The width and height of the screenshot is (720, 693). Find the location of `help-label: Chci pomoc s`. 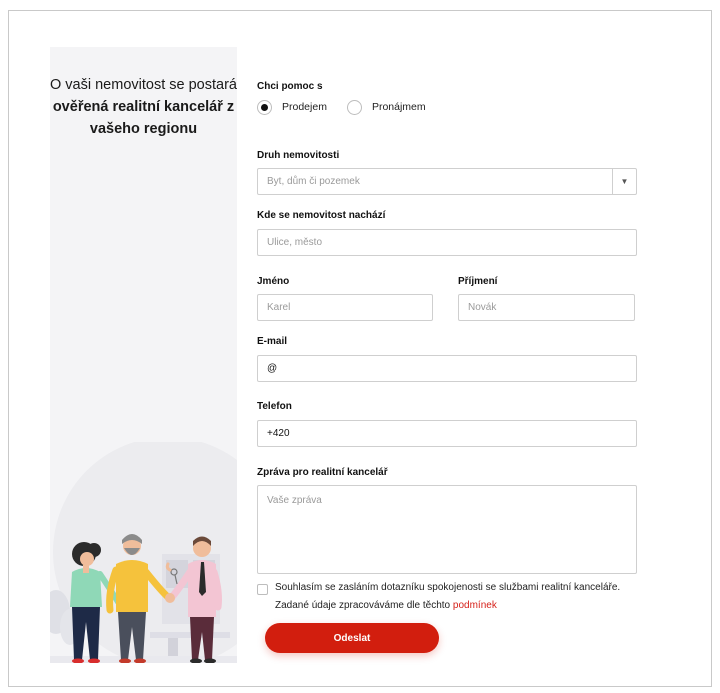

help-label: Chci pomoc s is located at coordinates (290, 86).